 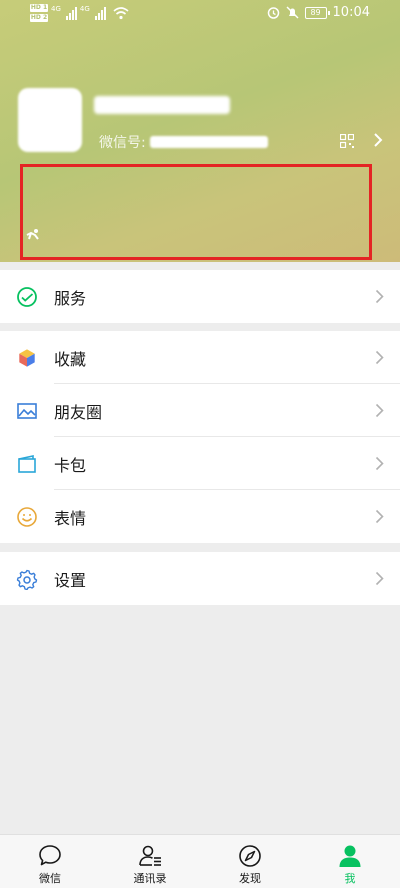 What do you see at coordinates (273, 13) in the screenshot?
I see `alarm-icon` at bounding box center [273, 13].